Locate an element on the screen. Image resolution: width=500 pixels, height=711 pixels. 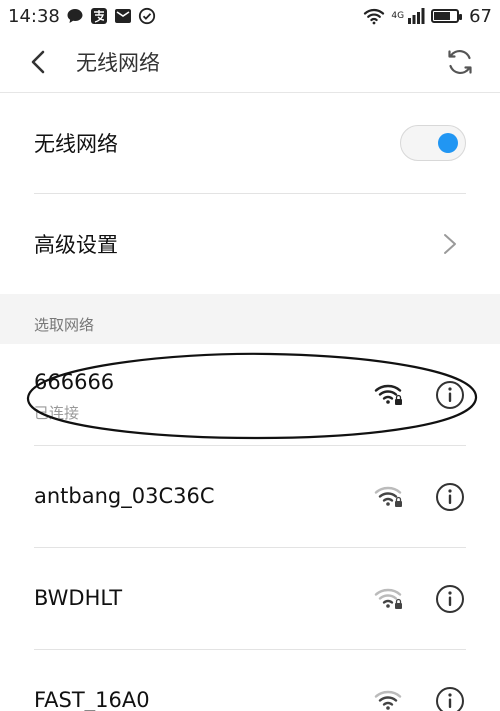
network-item: 666666 已连接 is located at coordinates (250, 394).